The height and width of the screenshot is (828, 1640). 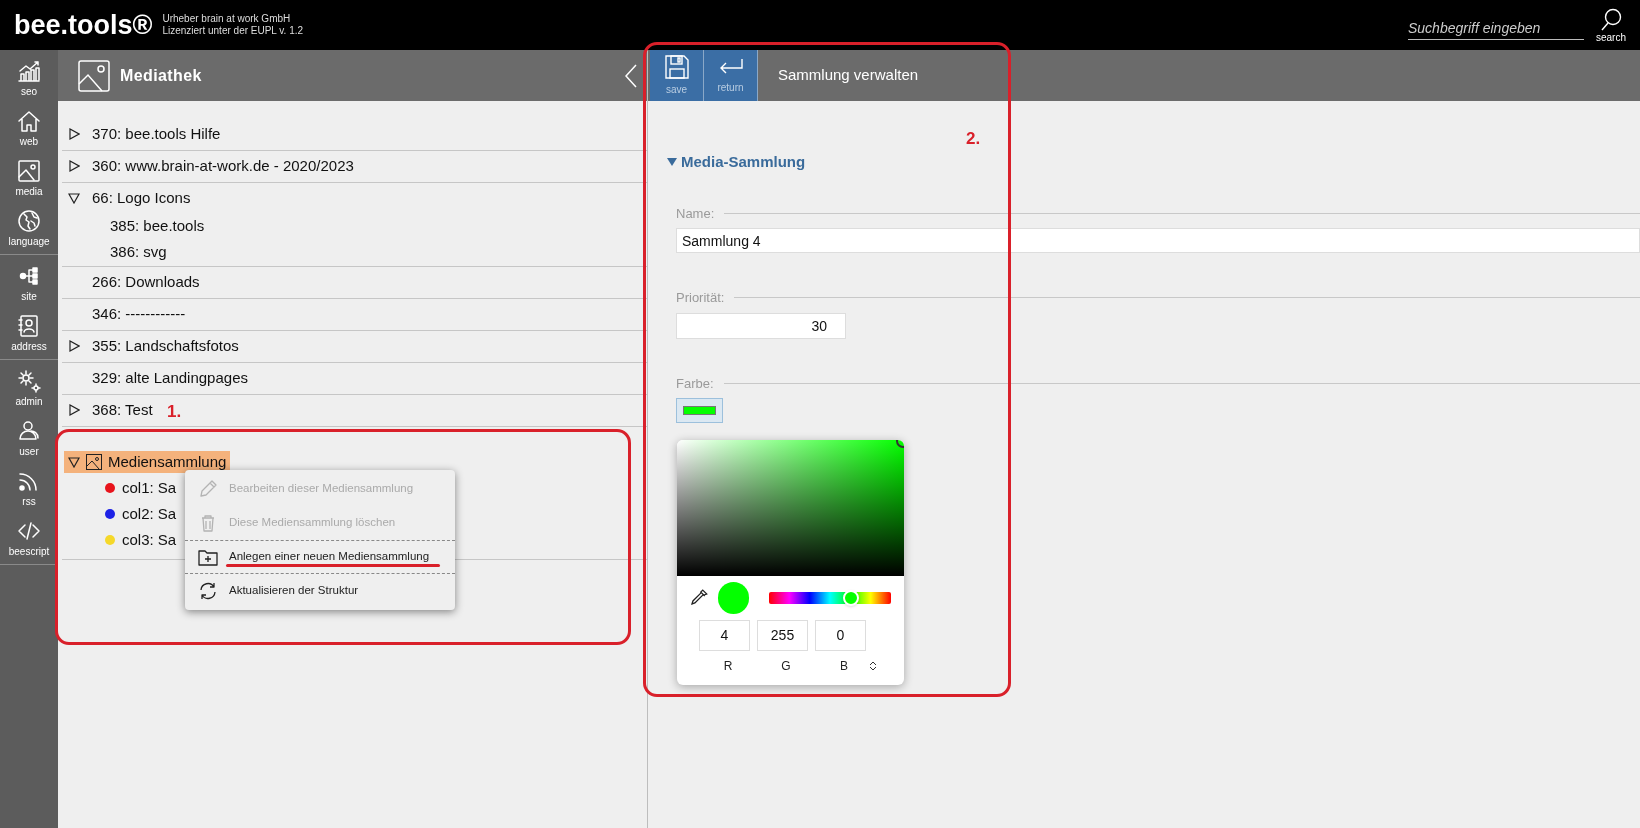 What do you see at coordinates (227, 19) in the screenshot?
I see `credit-text: Urheber brain at work GmbH` at bounding box center [227, 19].